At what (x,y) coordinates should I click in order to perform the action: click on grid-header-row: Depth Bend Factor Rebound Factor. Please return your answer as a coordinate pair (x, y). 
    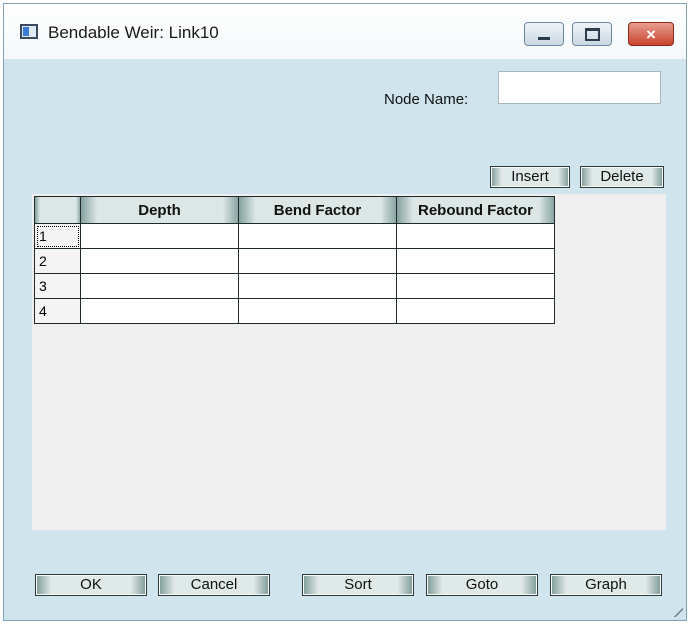
    Looking at the image, I should click on (294, 210).